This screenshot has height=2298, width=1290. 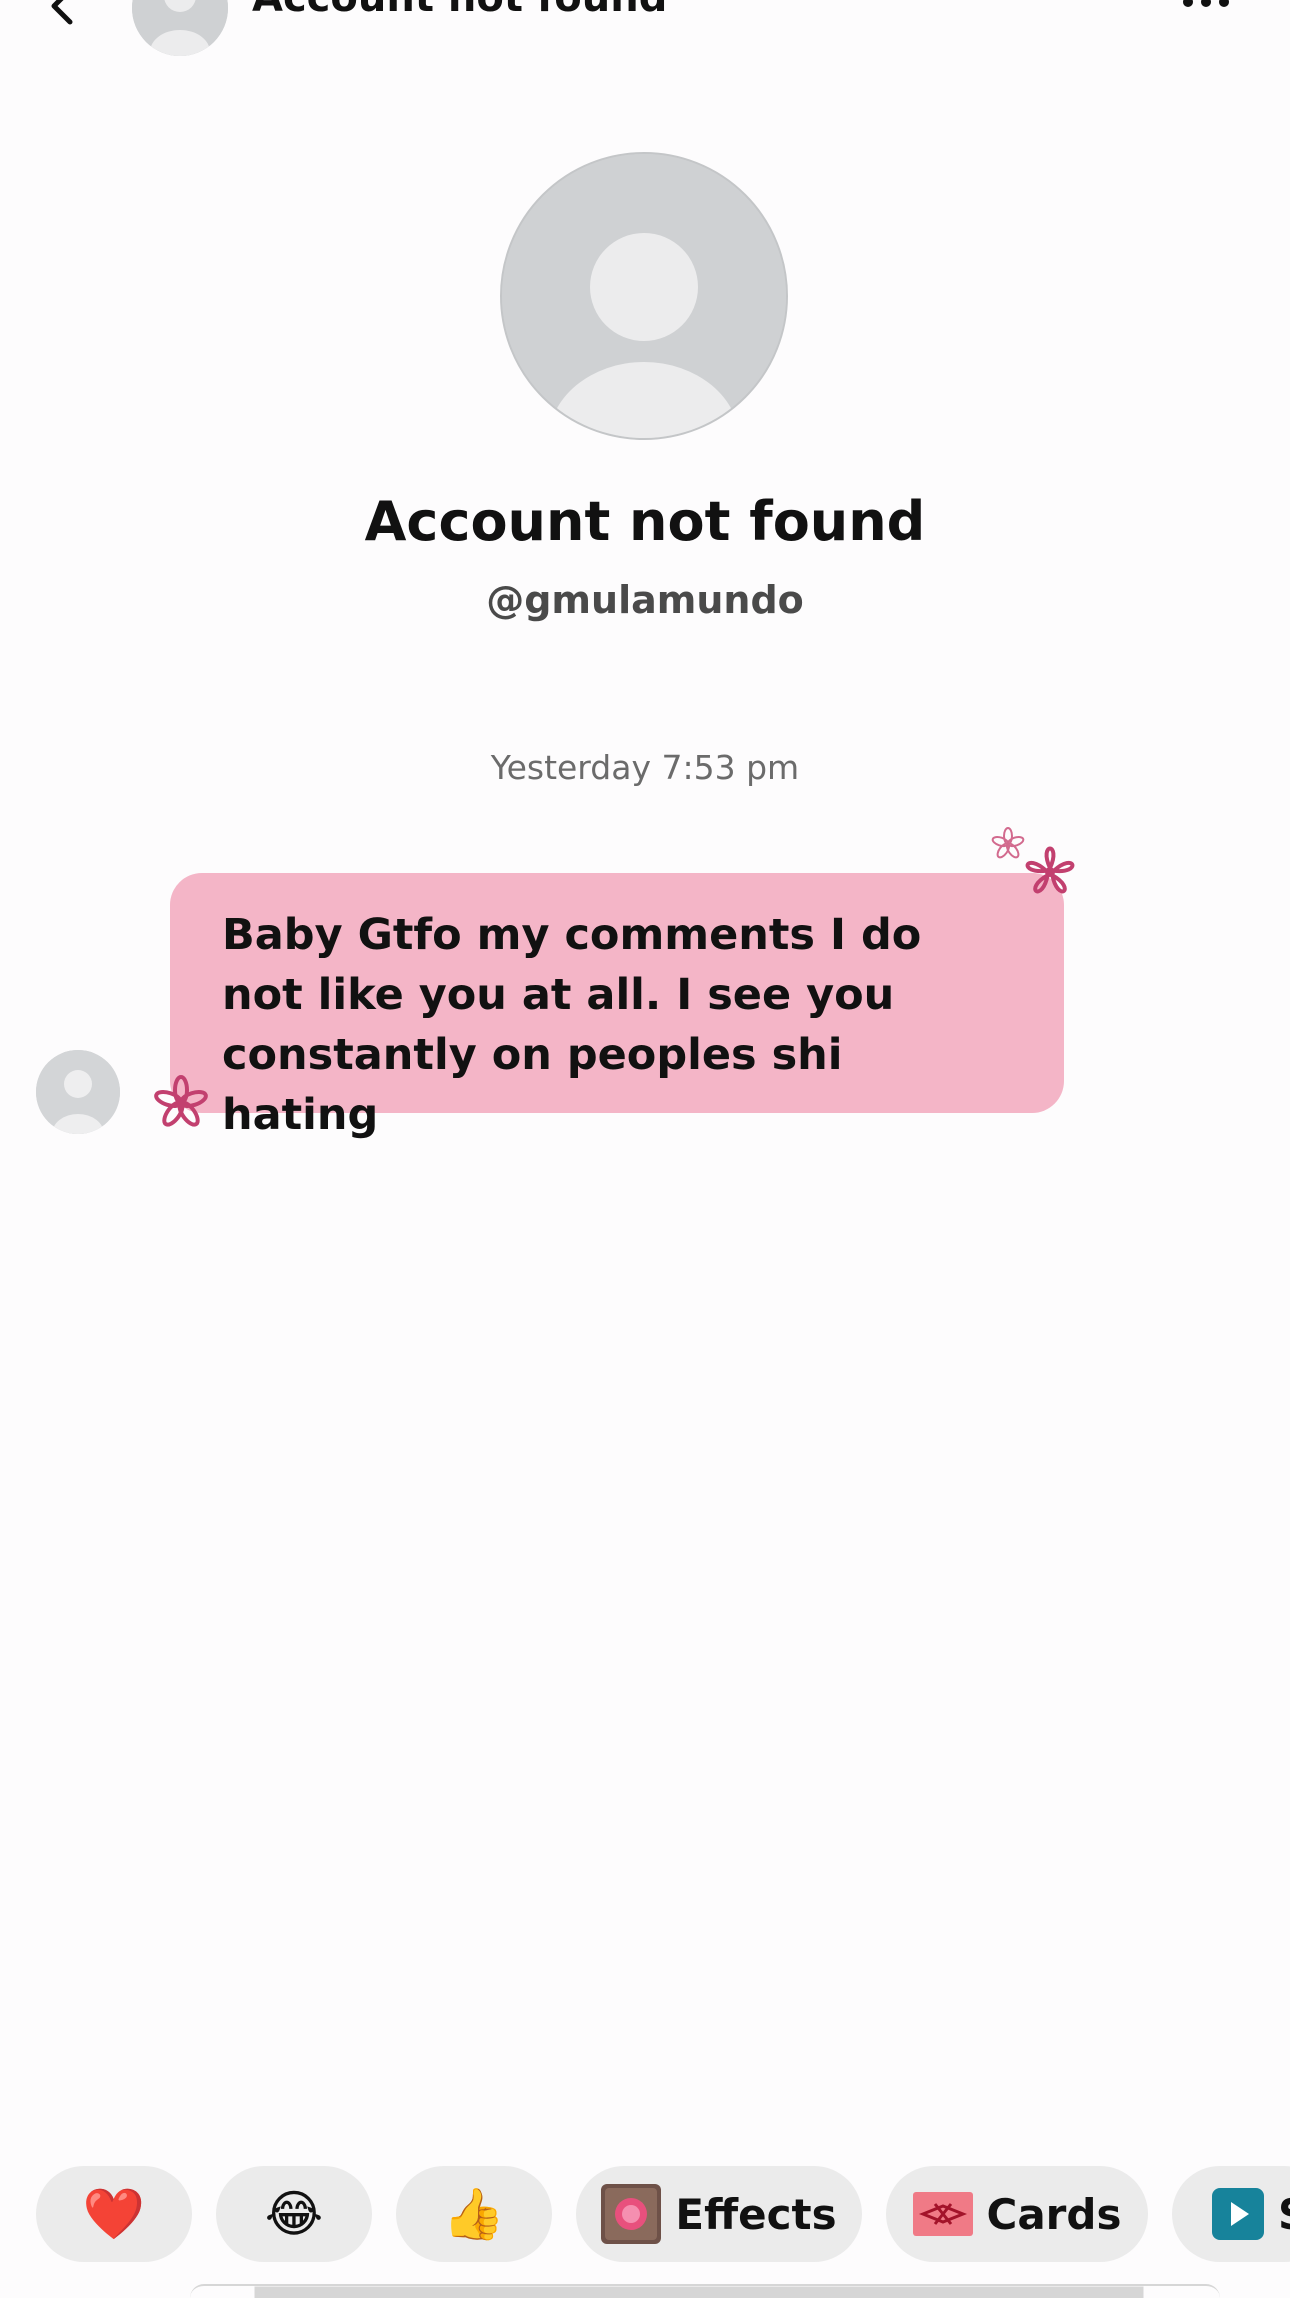 I want to click on laugh-reaction-button: 😂, so click(x=294, y=2214).